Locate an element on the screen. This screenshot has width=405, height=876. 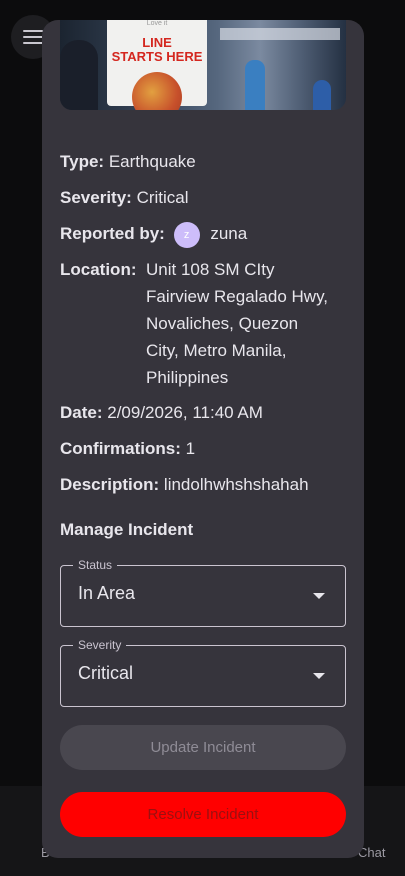
date-row: Date: 2/09/2026, 11:40 AM is located at coordinates (161, 412).